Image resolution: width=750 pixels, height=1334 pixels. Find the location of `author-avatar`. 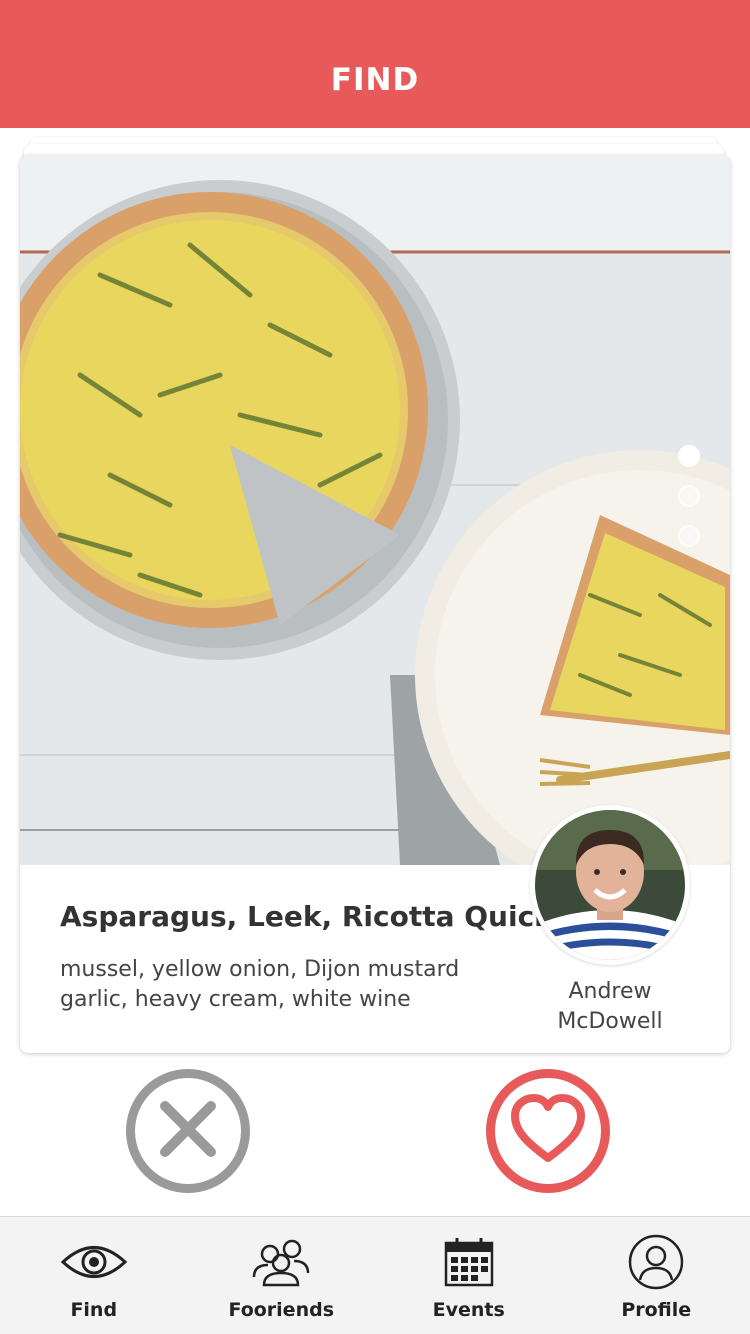

author-avatar is located at coordinates (610, 885).